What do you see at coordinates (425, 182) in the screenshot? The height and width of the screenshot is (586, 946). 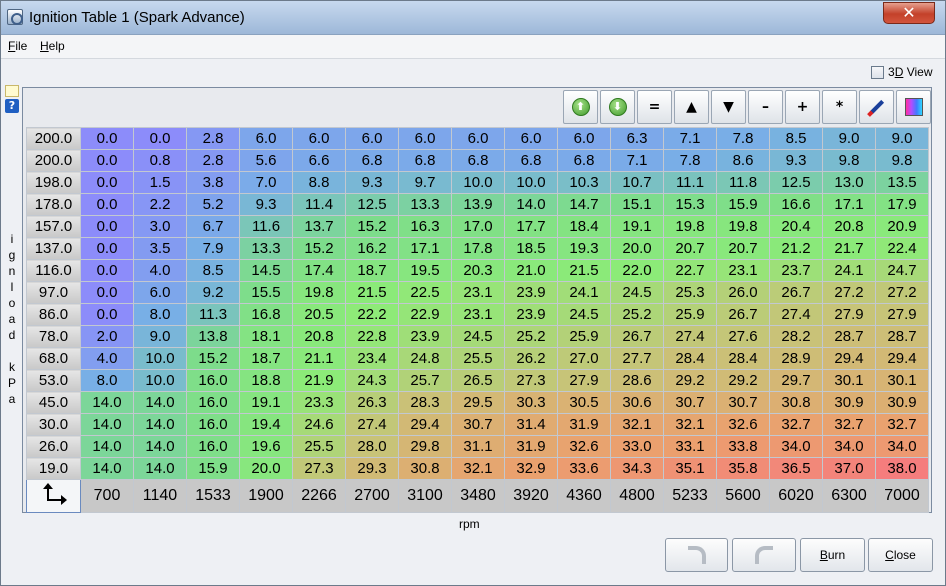 I see `table-cell: 9.7` at bounding box center [425, 182].